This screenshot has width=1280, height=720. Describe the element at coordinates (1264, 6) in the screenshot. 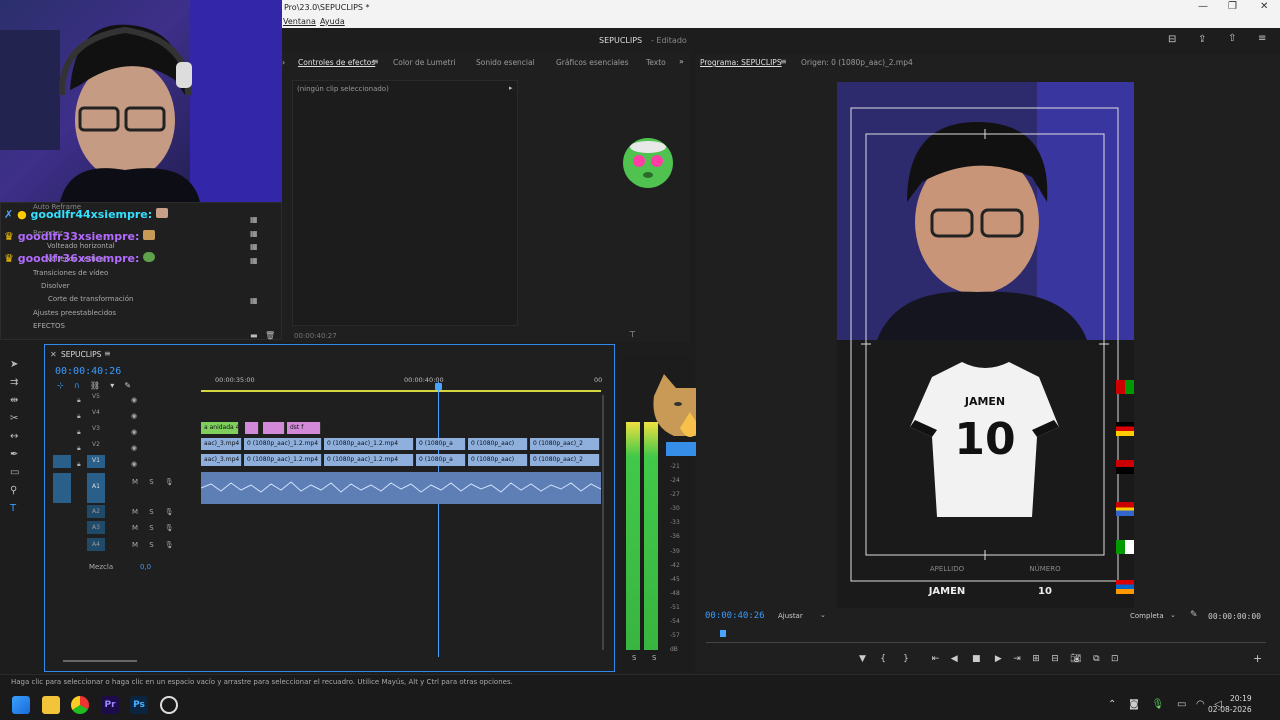

I see `close-icon: ✕` at that location.